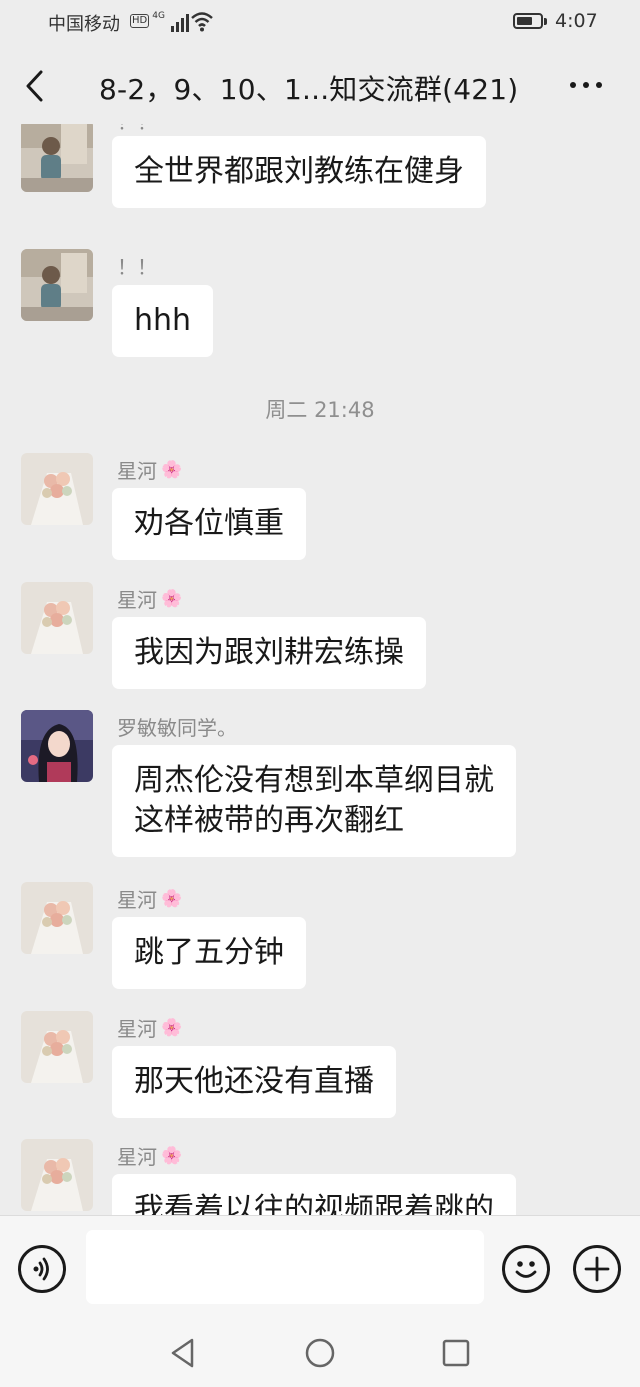 The width and height of the screenshot is (640, 1387). What do you see at coordinates (177, 728) in the screenshot?
I see `sender-name: 罗敏敏同学。` at bounding box center [177, 728].